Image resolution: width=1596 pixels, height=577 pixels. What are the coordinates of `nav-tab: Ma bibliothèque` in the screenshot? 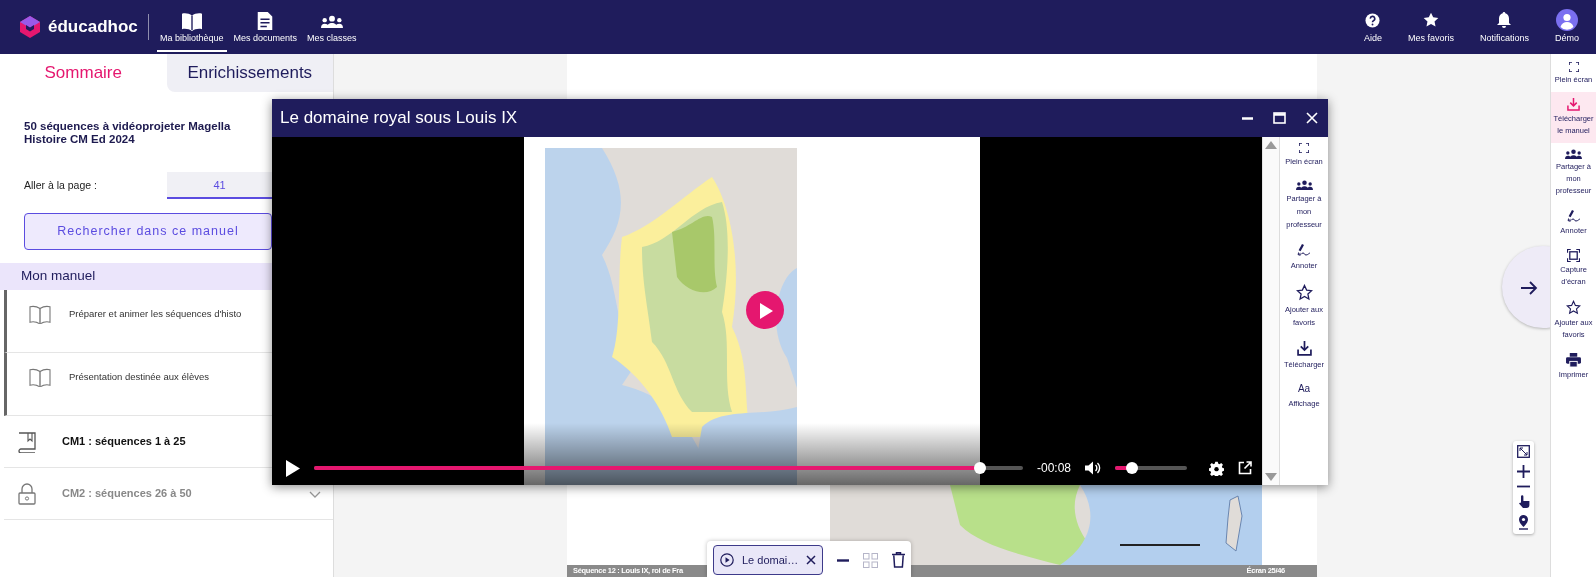 It's located at (192, 27).